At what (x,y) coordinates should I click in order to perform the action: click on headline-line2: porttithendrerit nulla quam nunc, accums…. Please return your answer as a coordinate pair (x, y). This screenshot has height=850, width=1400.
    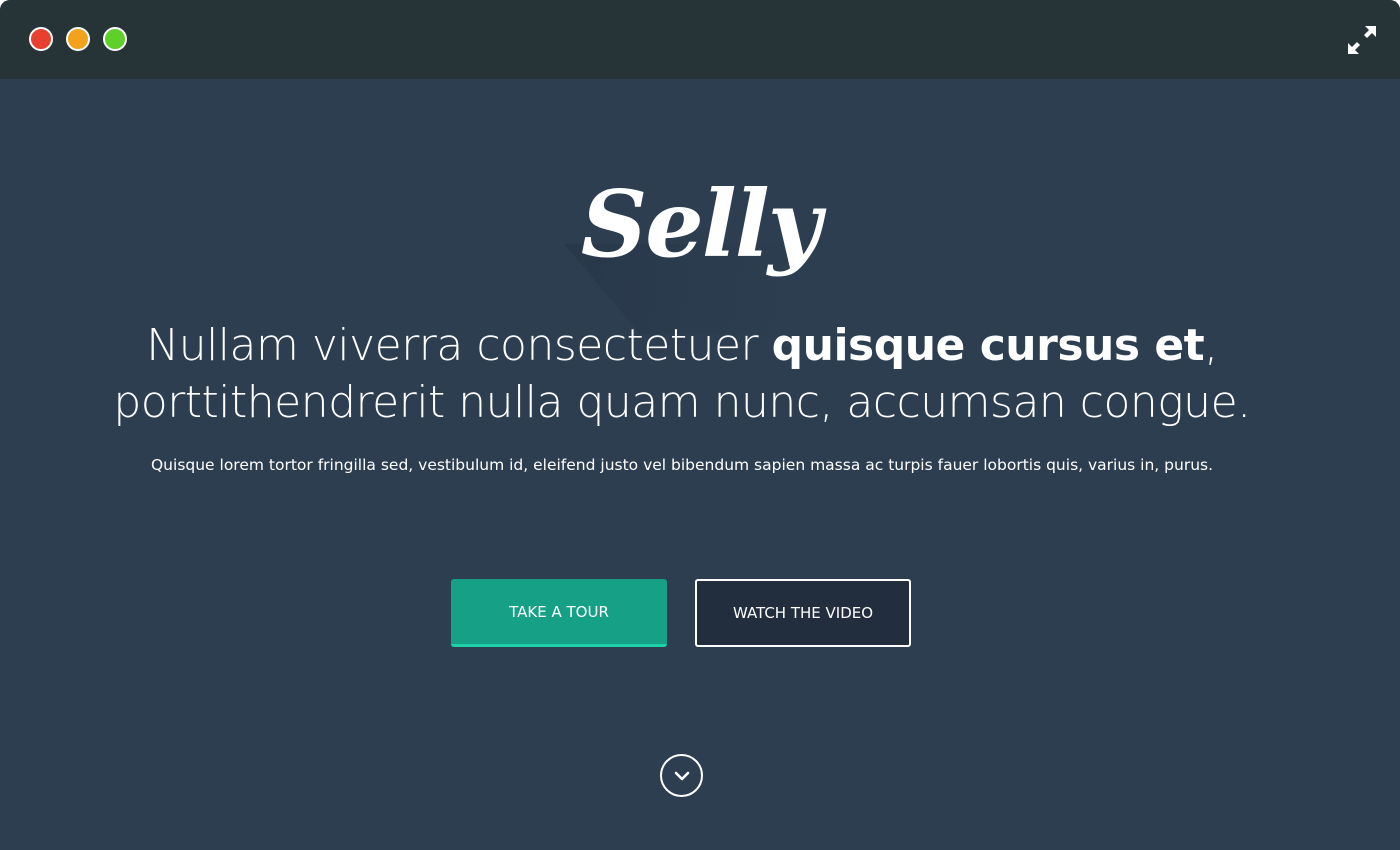
    Looking at the image, I should click on (682, 402).